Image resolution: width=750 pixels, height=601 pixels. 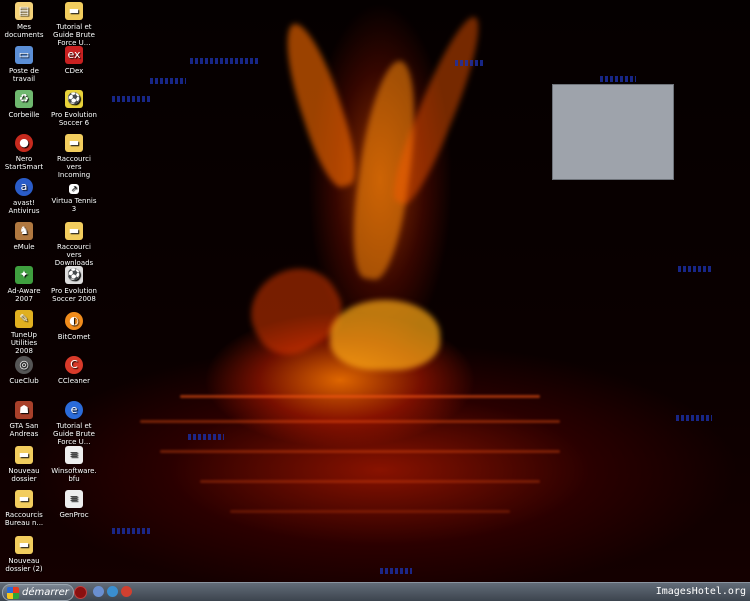 I want to click on desktop-icon-raccourci-downloads: ▬ Raccourci vers Downloads, so click(x=74, y=244).